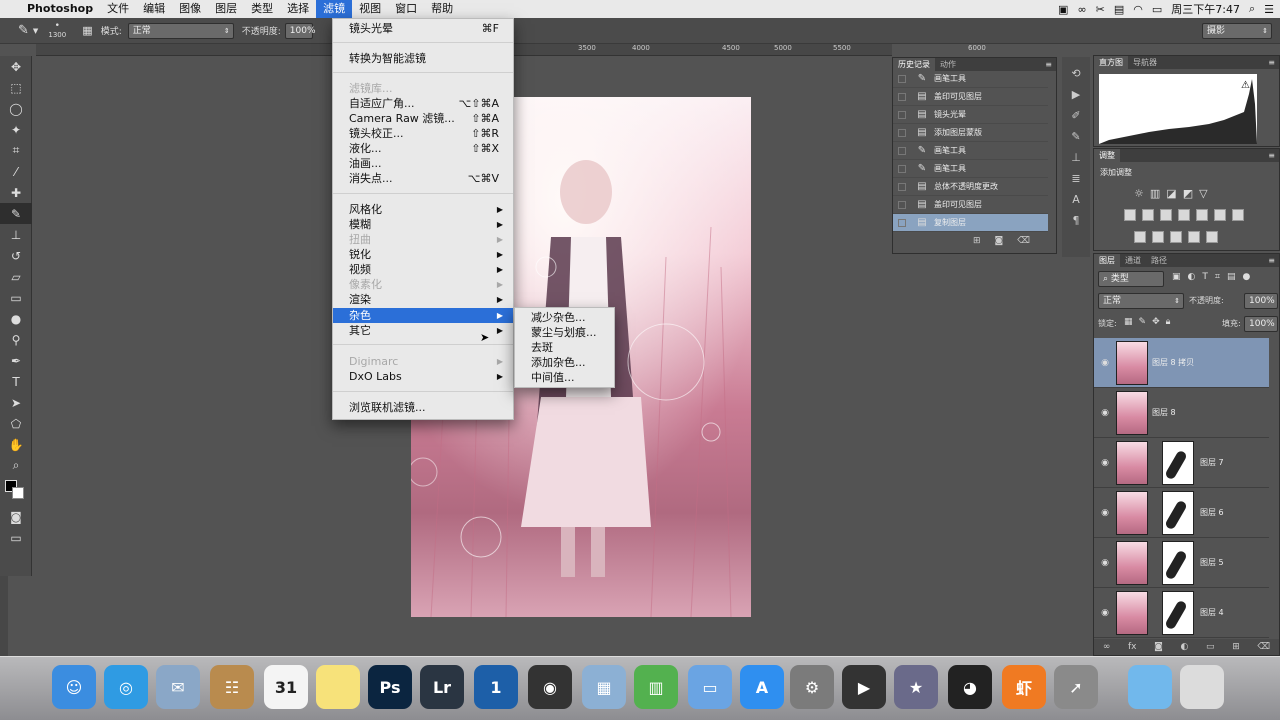 This screenshot has width=1280, height=720. I want to click on type-tool-icon: T, so click(16, 381).